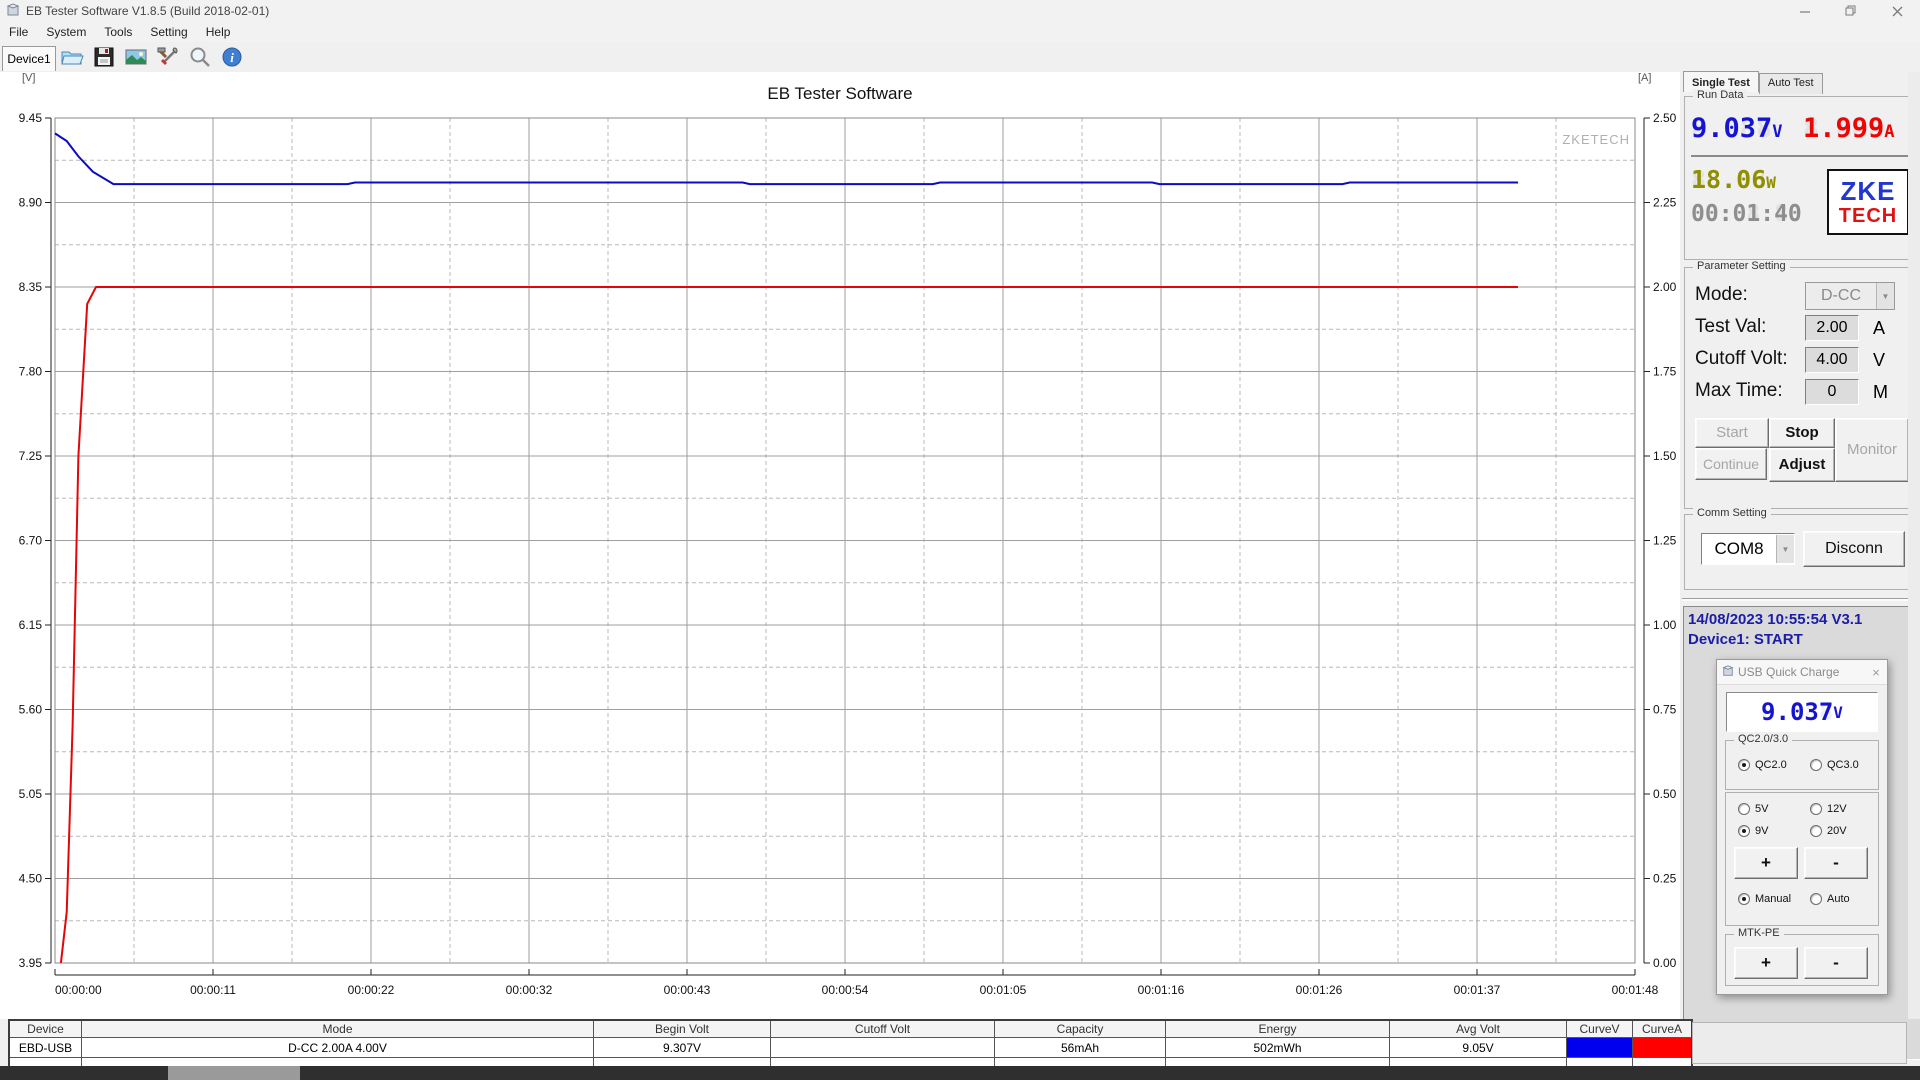  I want to click on svg-text: 1.00, so click(1665, 625).